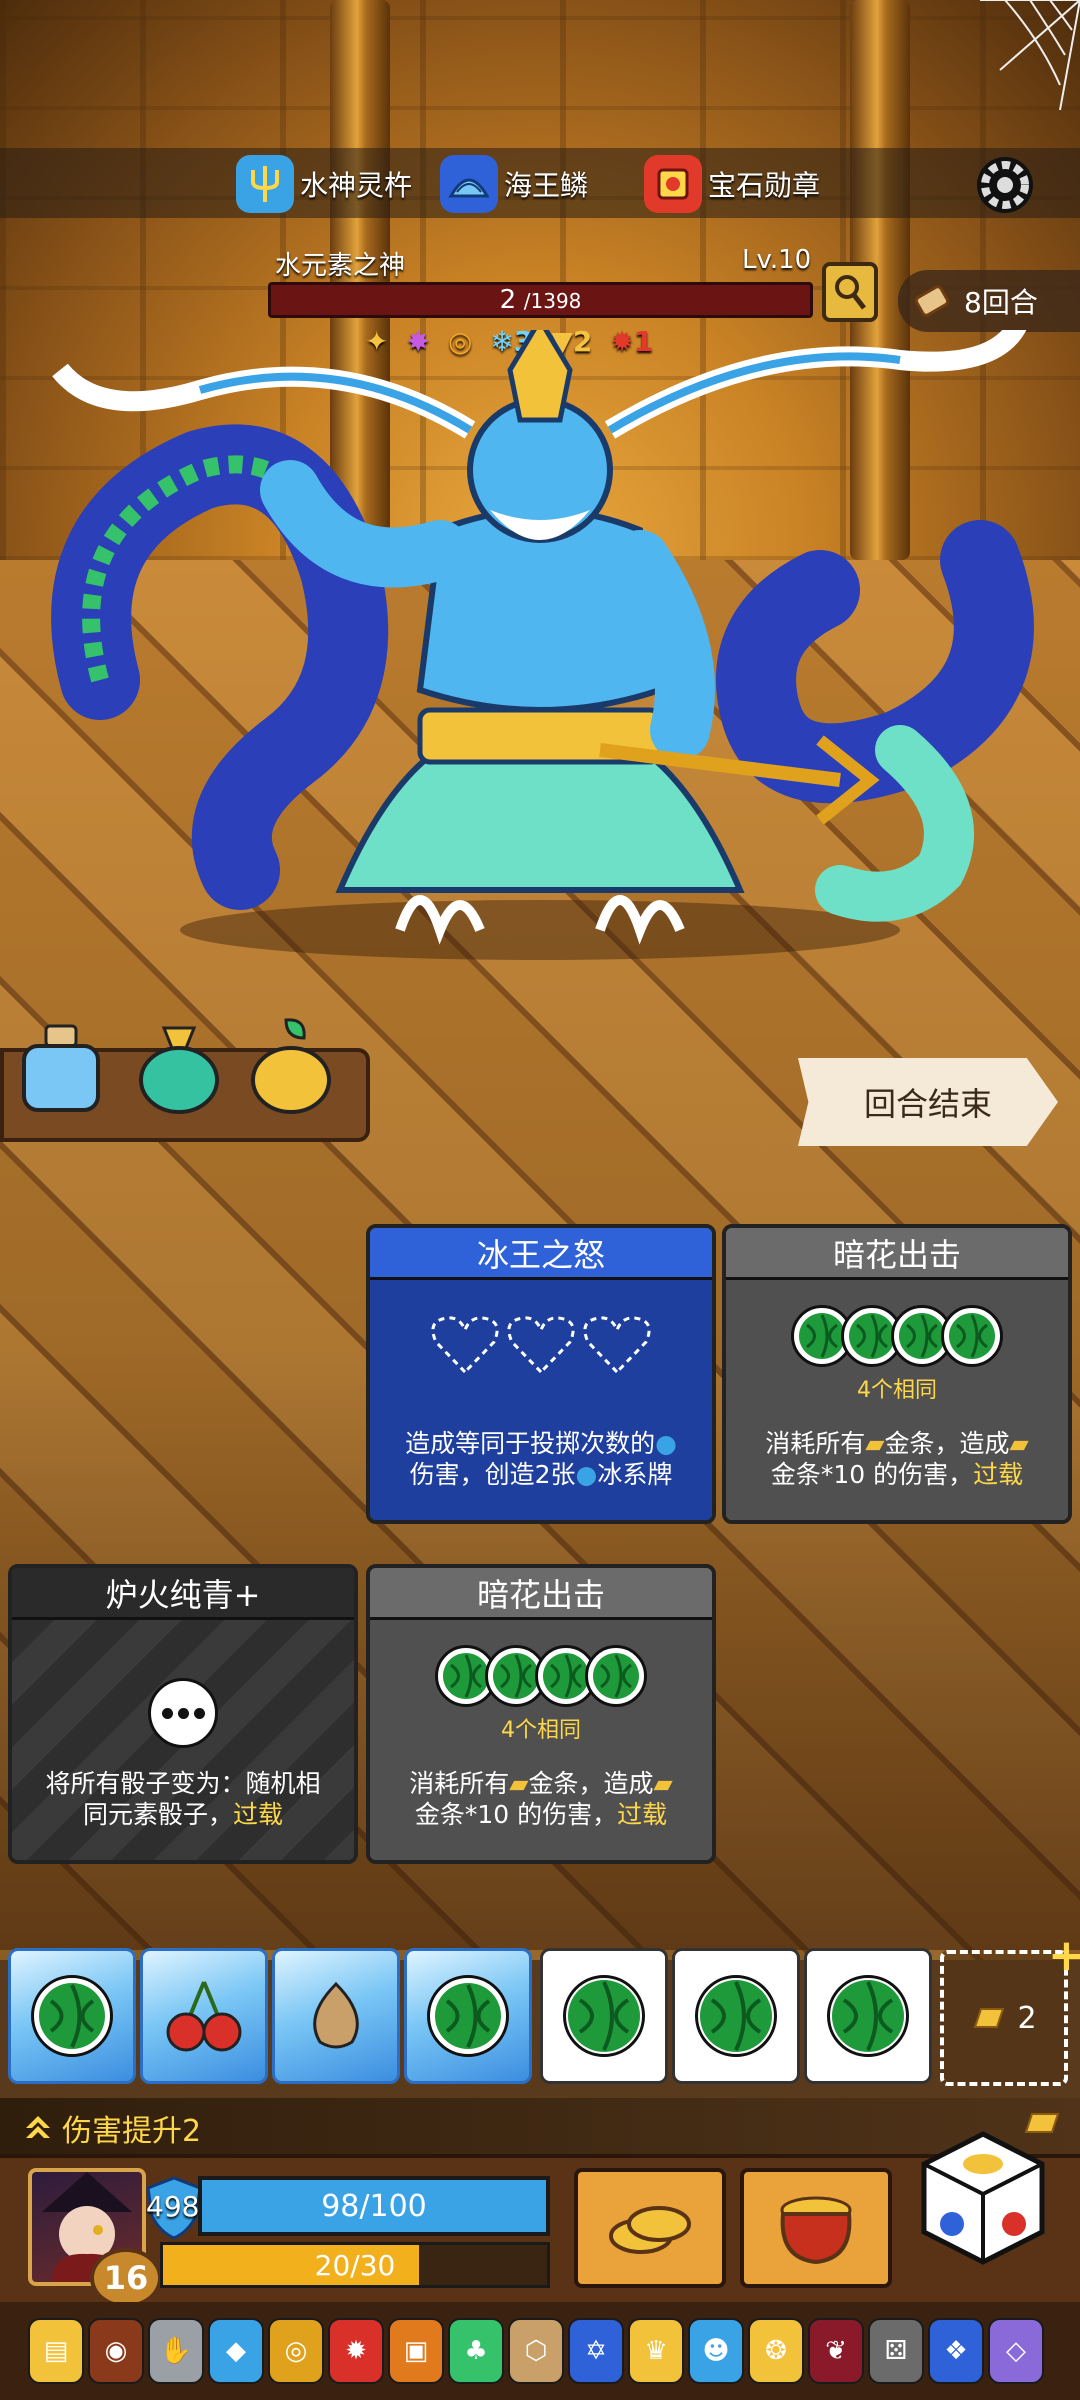 This screenshot has width=1080, height=2400. I want to click on cherry-icon, so click(204, 2016).